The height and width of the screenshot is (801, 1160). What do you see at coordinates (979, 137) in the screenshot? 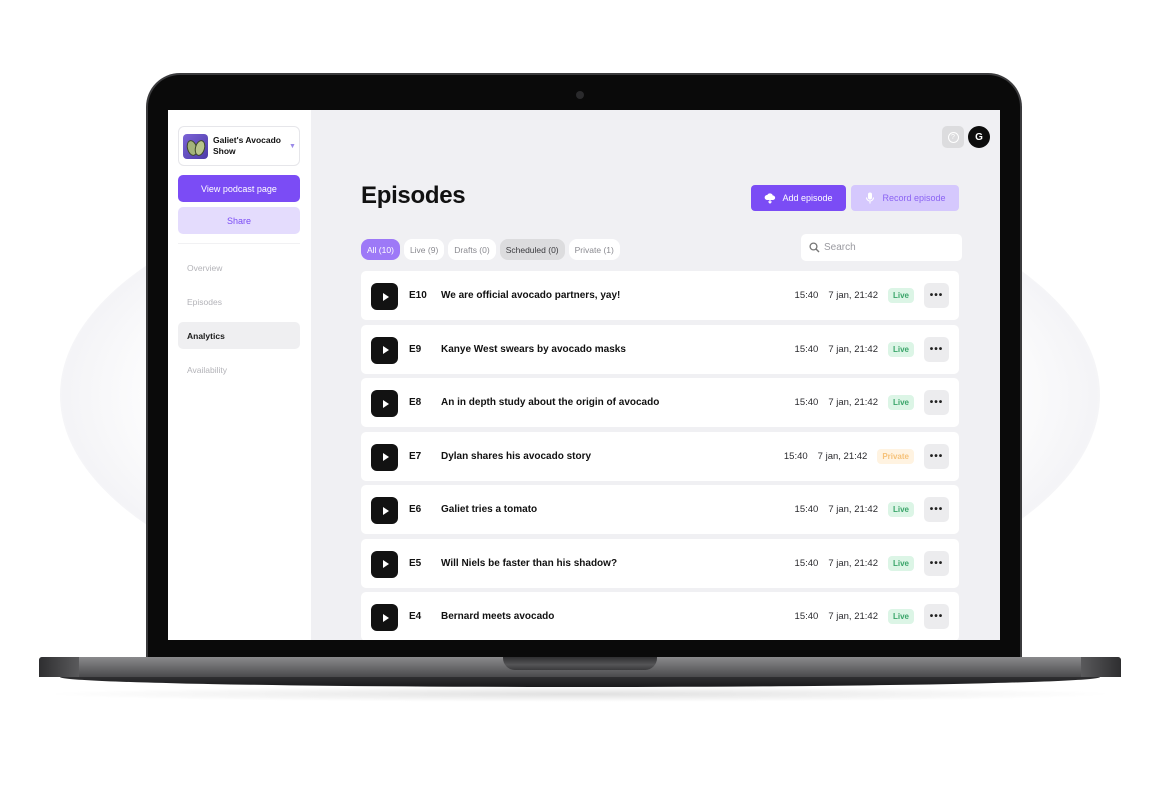
I see `avatar: G` at bounding box center [979, 137].